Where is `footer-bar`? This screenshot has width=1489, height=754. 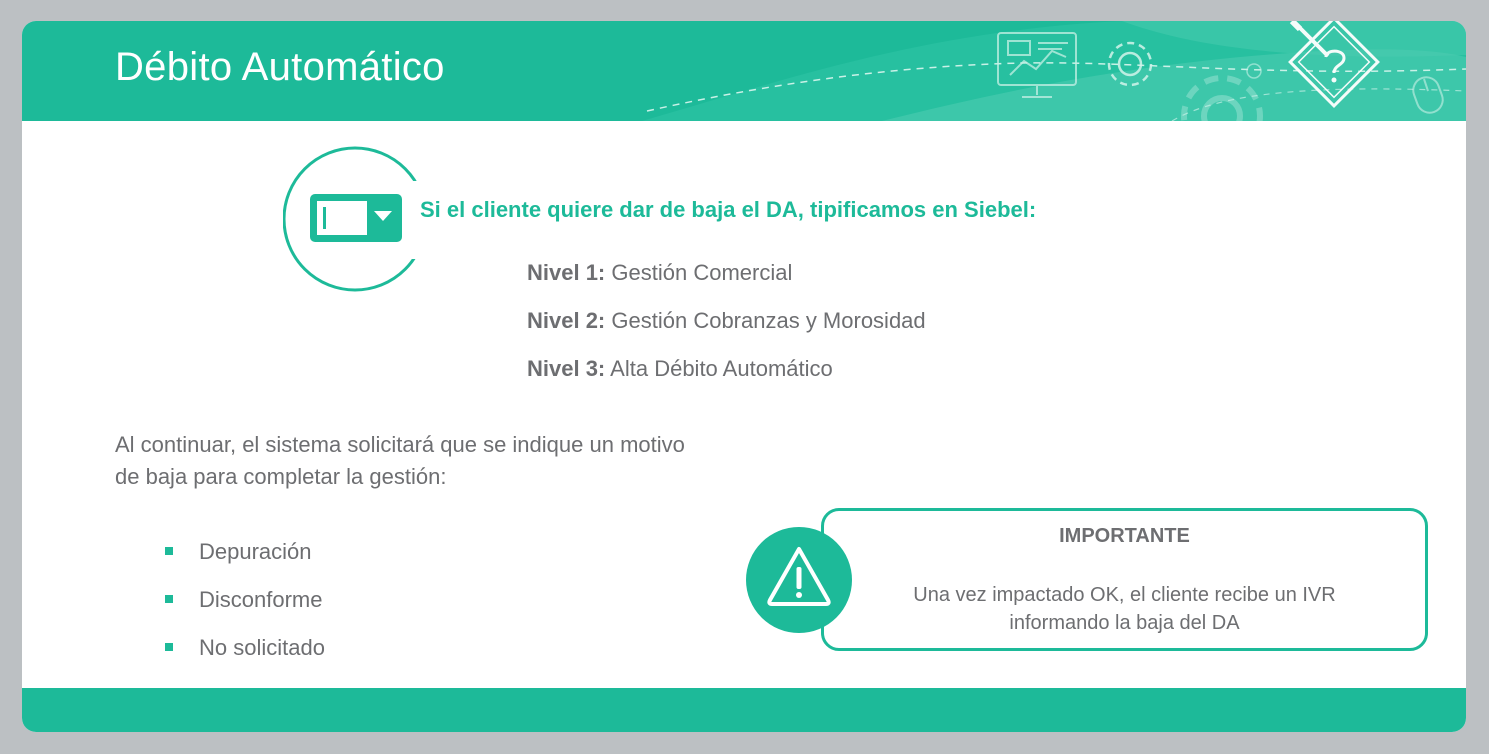 footer-bar is located at coordinates (744, 710).